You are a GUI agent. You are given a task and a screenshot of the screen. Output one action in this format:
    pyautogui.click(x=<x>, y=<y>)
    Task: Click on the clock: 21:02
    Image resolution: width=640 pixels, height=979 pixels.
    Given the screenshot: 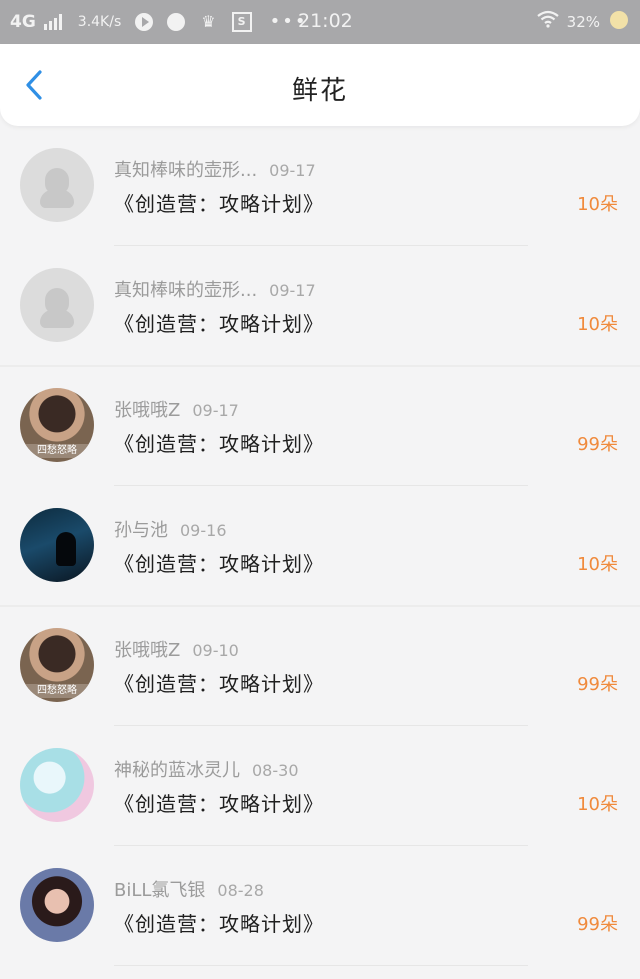 What is the action you would take?
    pyautogui.click(x=325, y=21)
    